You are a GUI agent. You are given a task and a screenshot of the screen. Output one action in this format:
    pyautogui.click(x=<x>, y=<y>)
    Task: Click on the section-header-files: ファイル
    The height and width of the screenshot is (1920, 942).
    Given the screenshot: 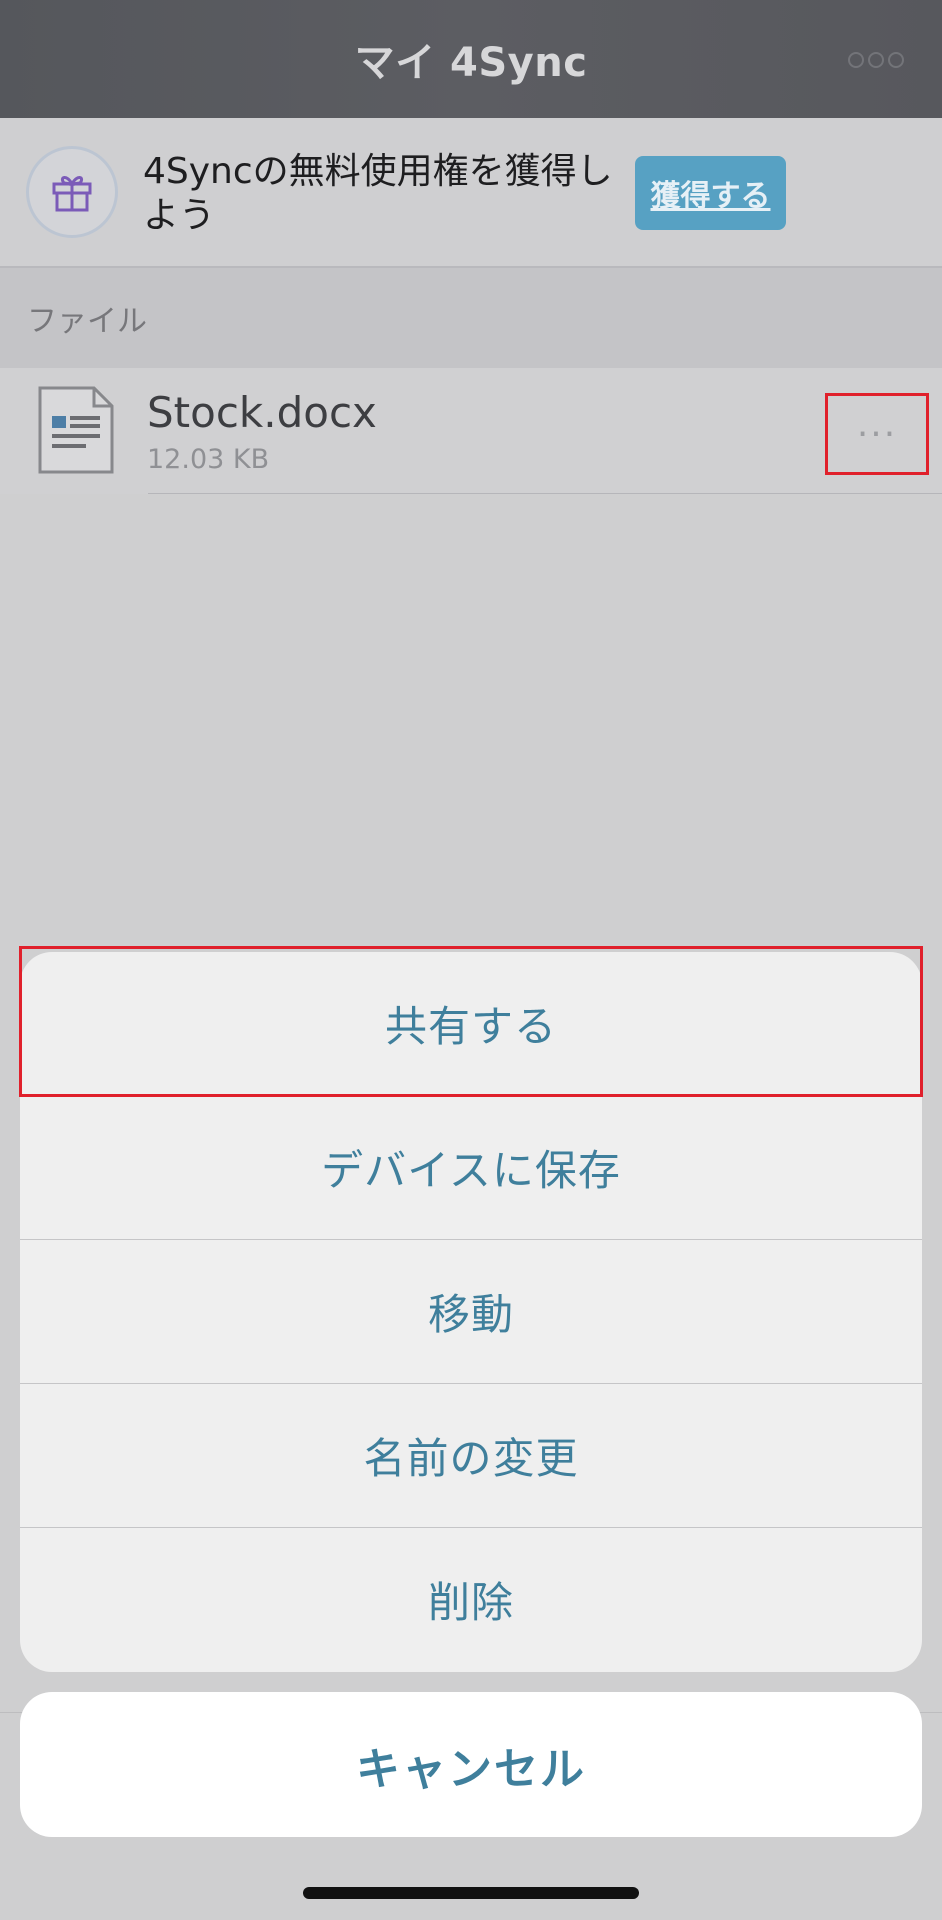 What is the action you would take?
    pyautogui.click(x=471, y=318)
    